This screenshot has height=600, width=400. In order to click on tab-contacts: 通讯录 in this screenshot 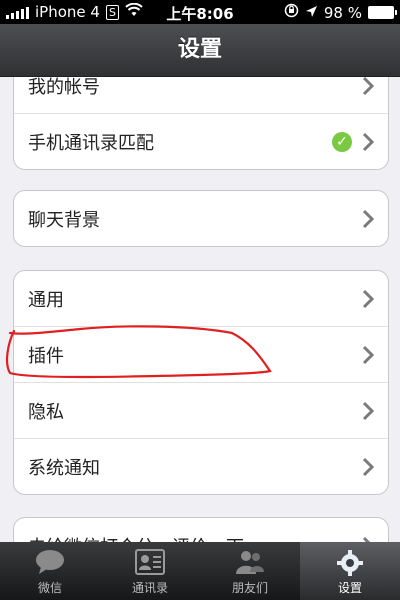, I will do `click(150, 571)`.